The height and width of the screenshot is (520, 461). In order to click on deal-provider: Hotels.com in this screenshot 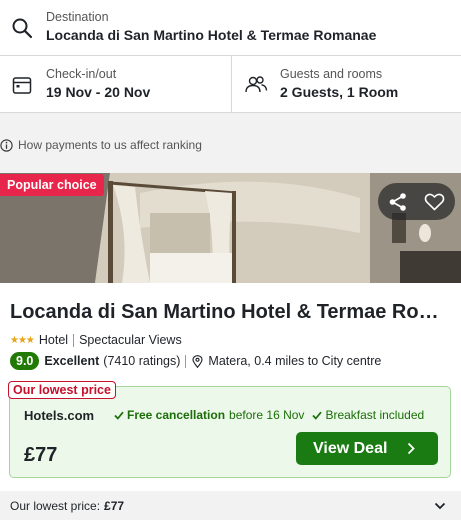, I will do `click(59, 415)`.